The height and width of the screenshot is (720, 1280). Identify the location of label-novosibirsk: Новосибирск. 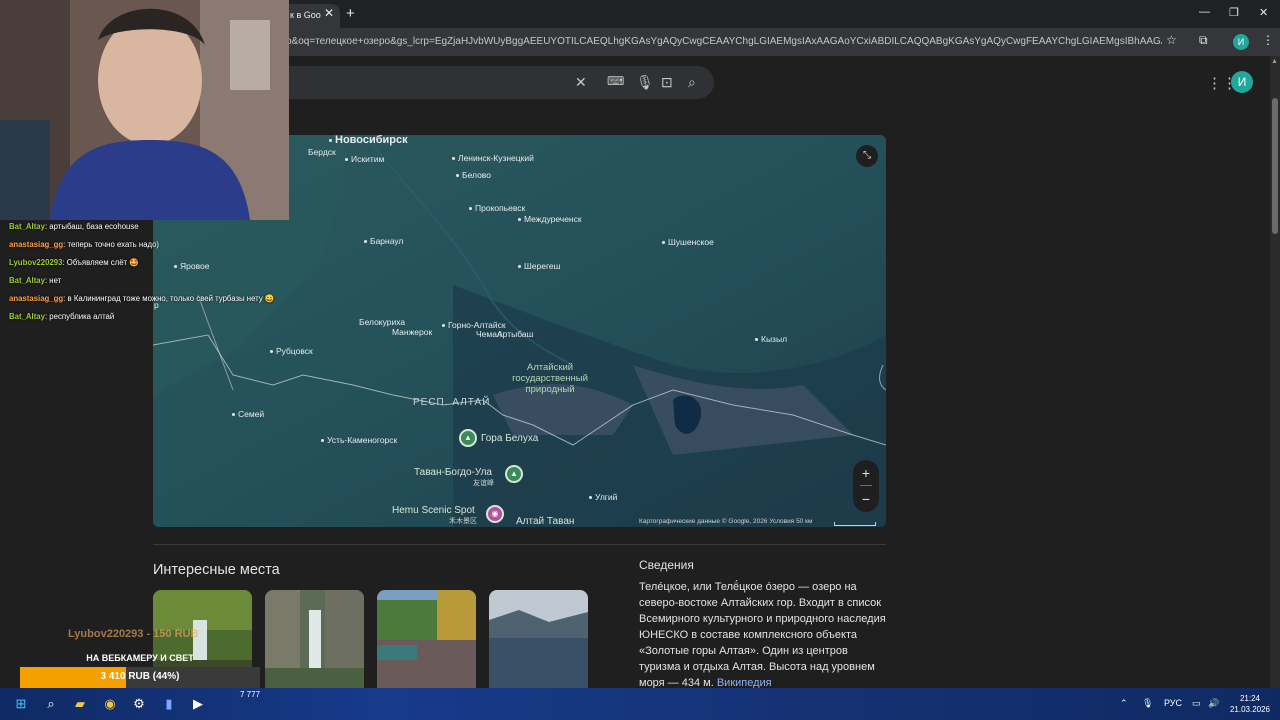
(368, 140).